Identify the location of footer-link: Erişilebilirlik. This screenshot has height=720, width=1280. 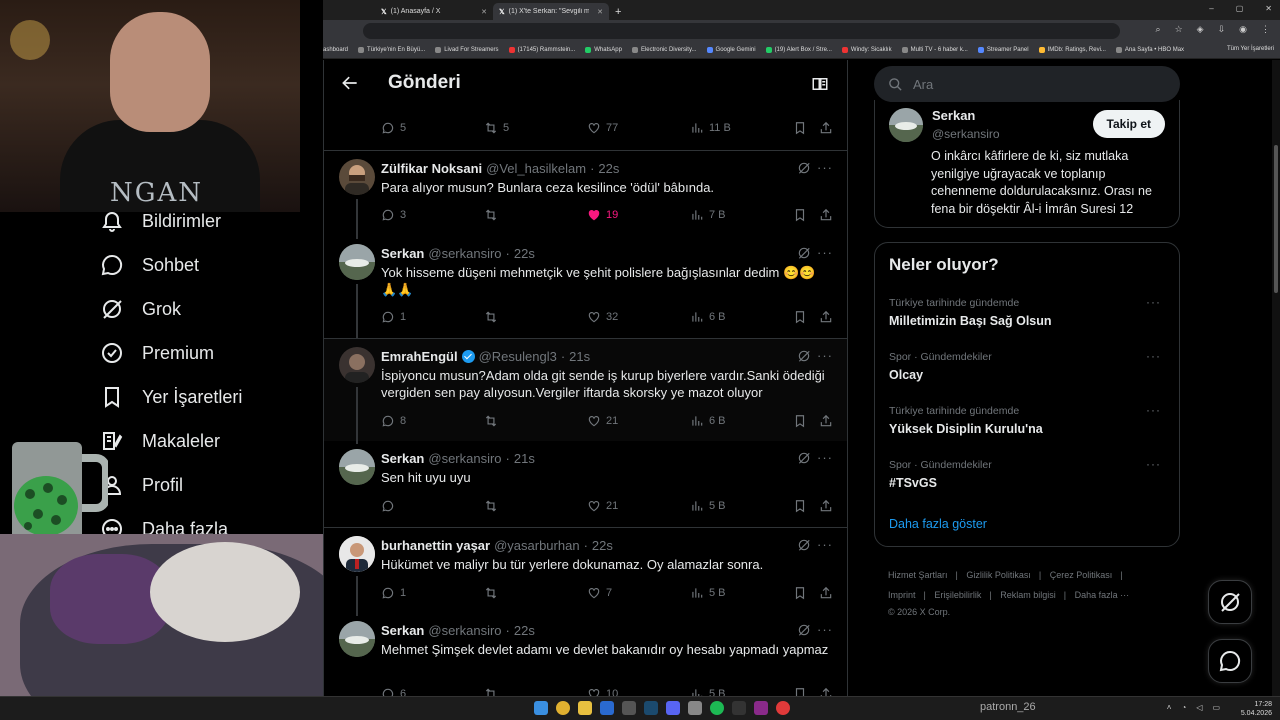
(957, 595).